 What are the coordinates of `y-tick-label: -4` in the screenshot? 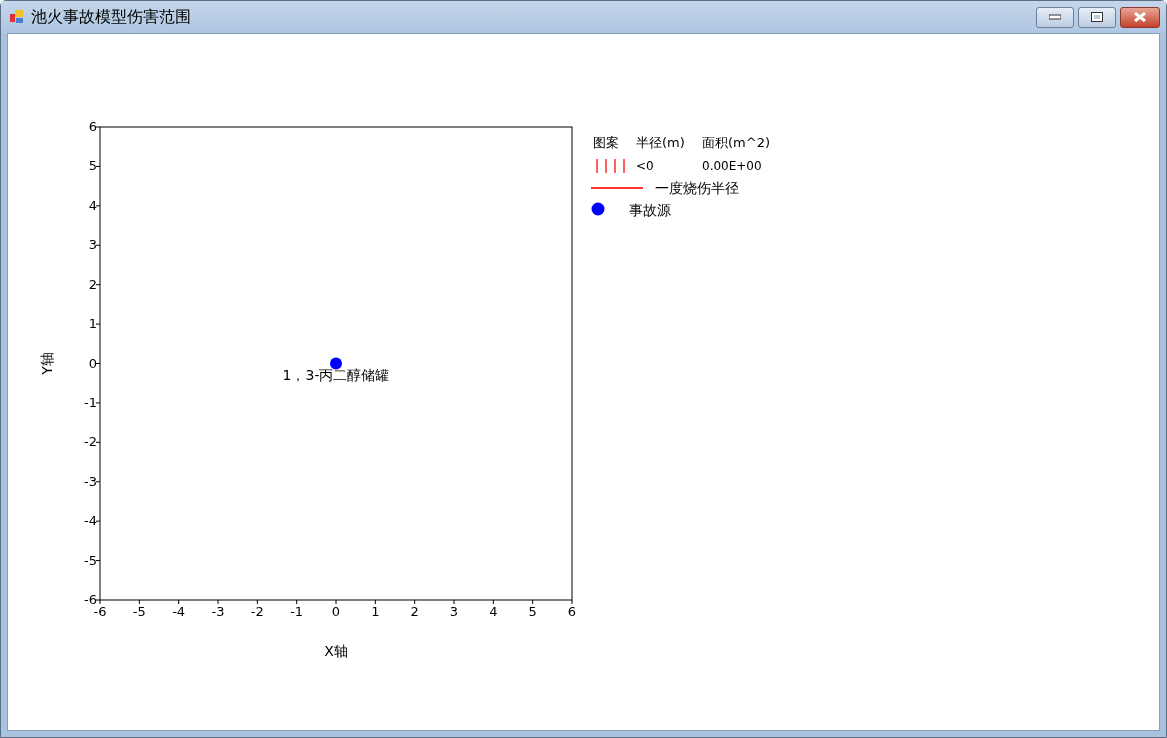 It's located at (90, 521).